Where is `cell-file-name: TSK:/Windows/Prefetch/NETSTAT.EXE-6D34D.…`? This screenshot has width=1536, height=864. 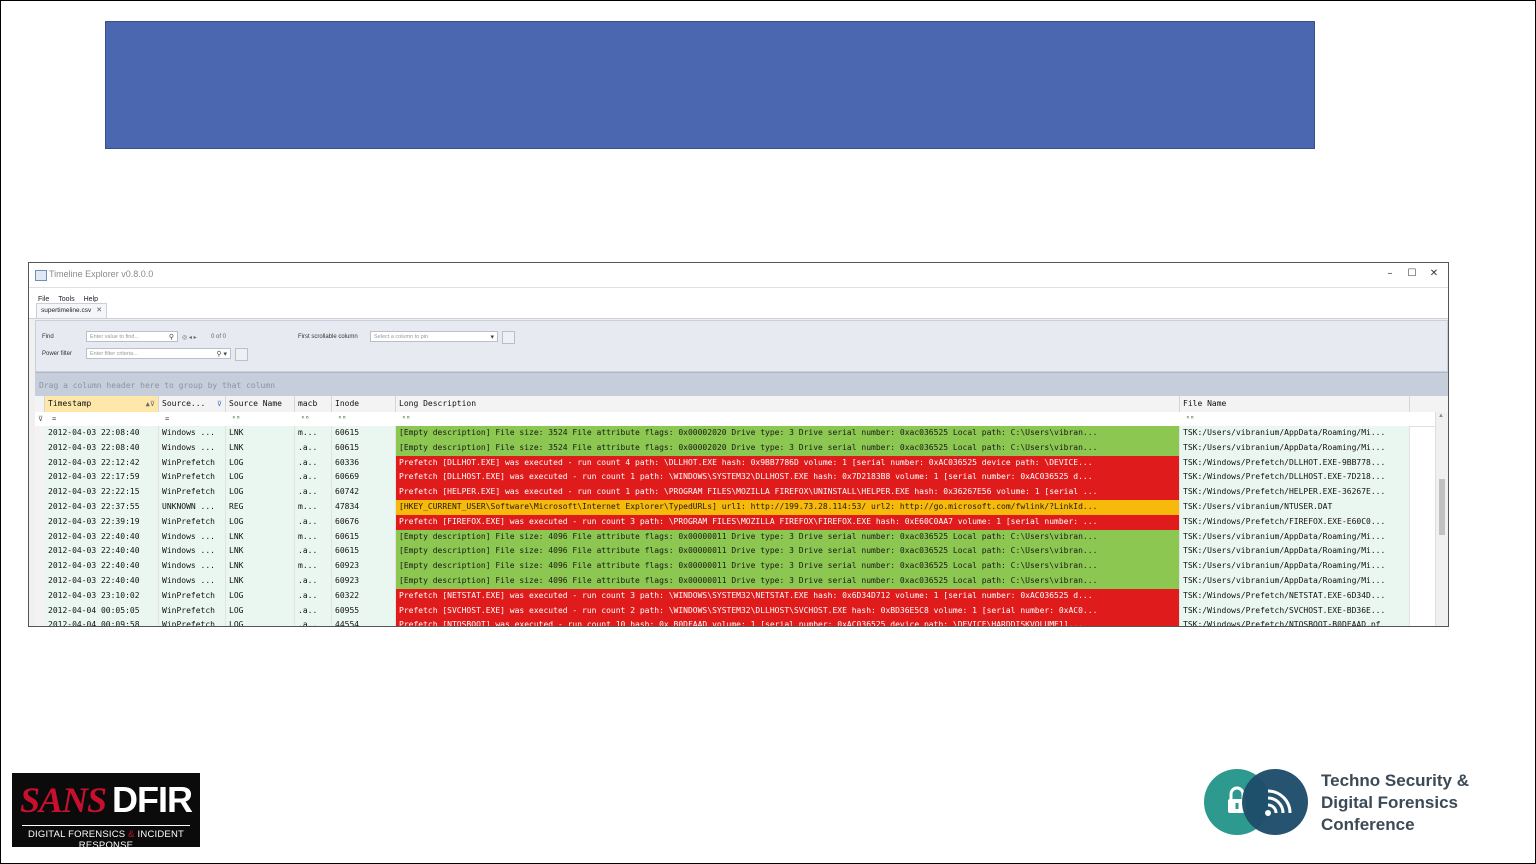 cell-file-name: TSK:/Windows/Prefetch/NETSTAT.EXE-6D34D.… is located at coordinates (1295, 596).